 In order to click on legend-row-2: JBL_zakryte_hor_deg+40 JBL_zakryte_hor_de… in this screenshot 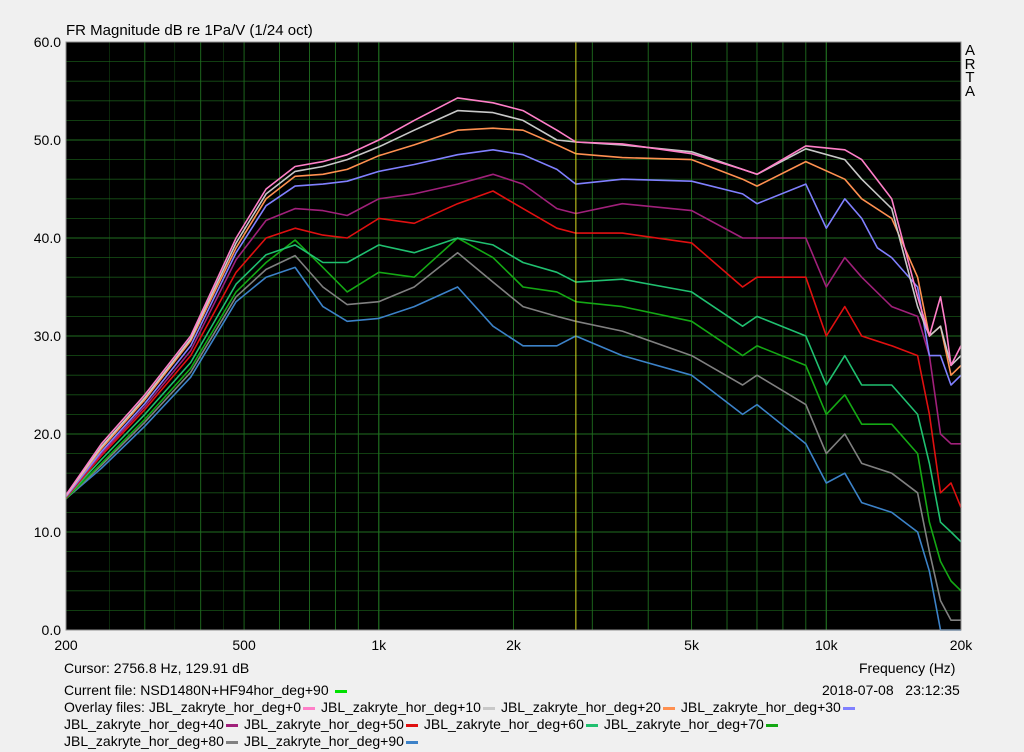, I will do `click(424, 724)`.